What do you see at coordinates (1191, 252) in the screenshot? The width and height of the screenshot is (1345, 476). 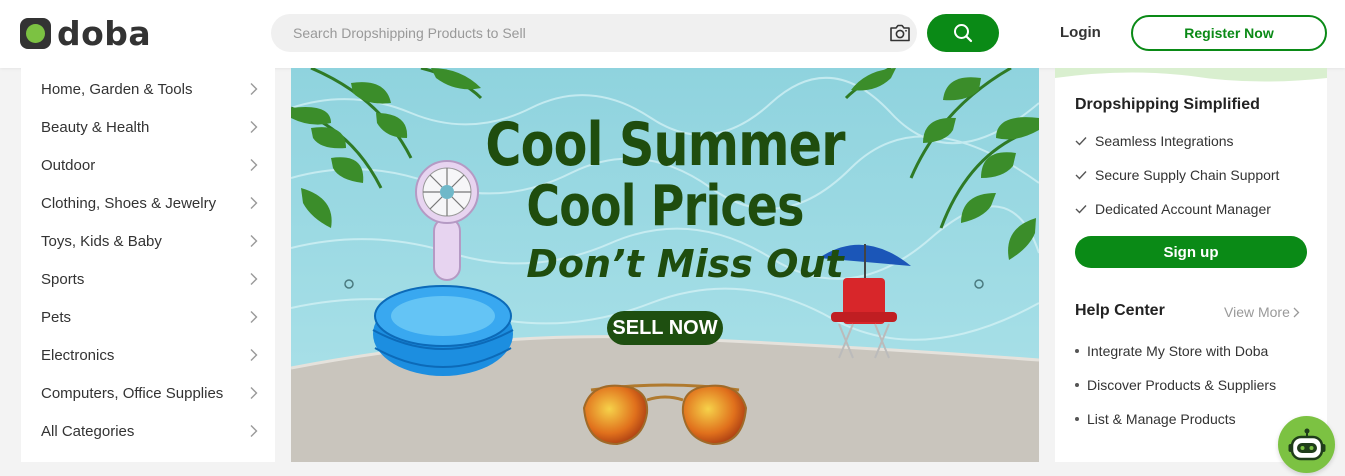 I see `sign-up-button: Sign up` at bounding box center [1191, 252].